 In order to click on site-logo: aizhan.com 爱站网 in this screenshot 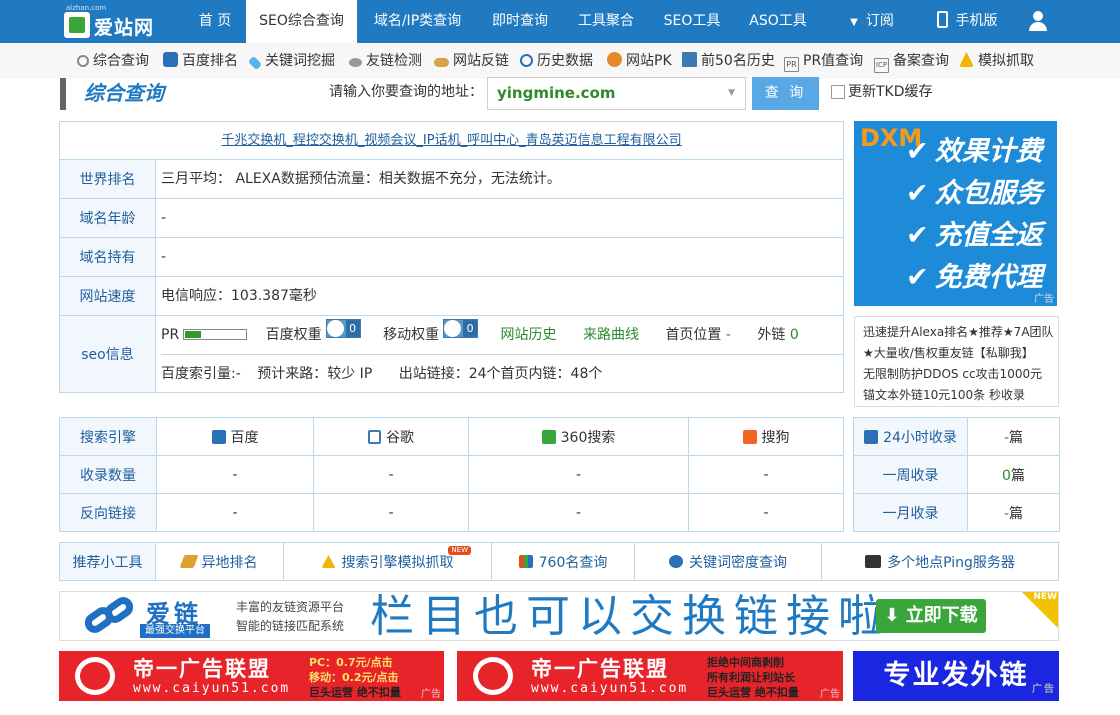, I will do `click(114, 21)`.